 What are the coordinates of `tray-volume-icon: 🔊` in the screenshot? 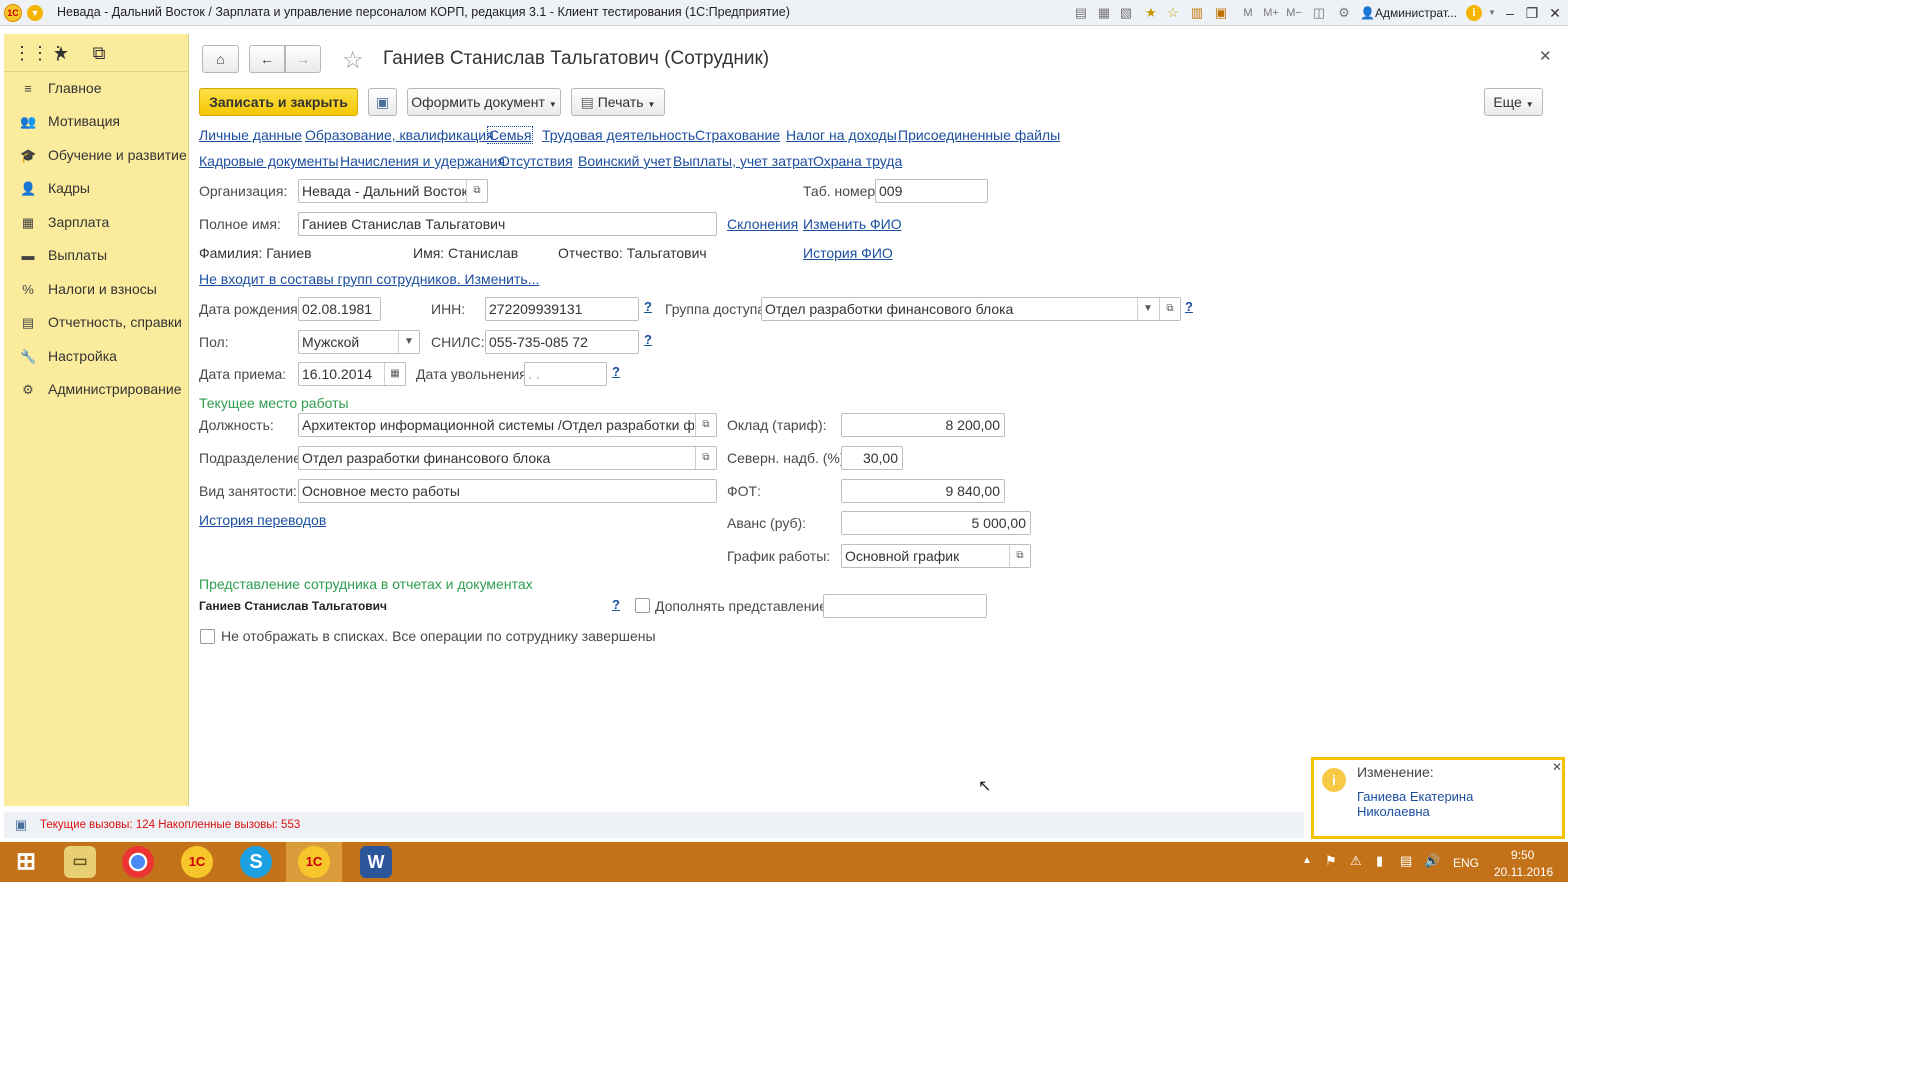 It's located at (1432, 861).